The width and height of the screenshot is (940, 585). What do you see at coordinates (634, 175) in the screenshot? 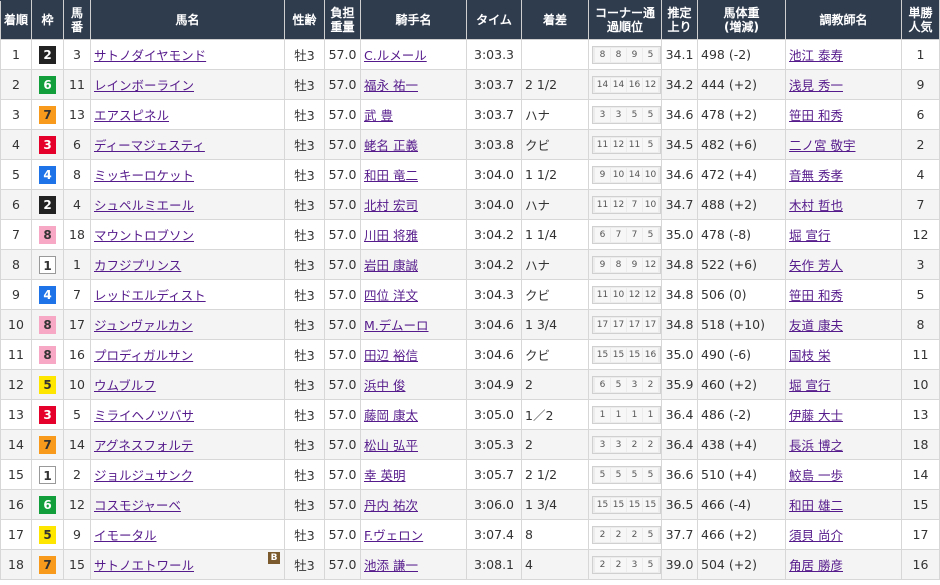
I see `corner-position: 14` at bounding box center [634, 175].